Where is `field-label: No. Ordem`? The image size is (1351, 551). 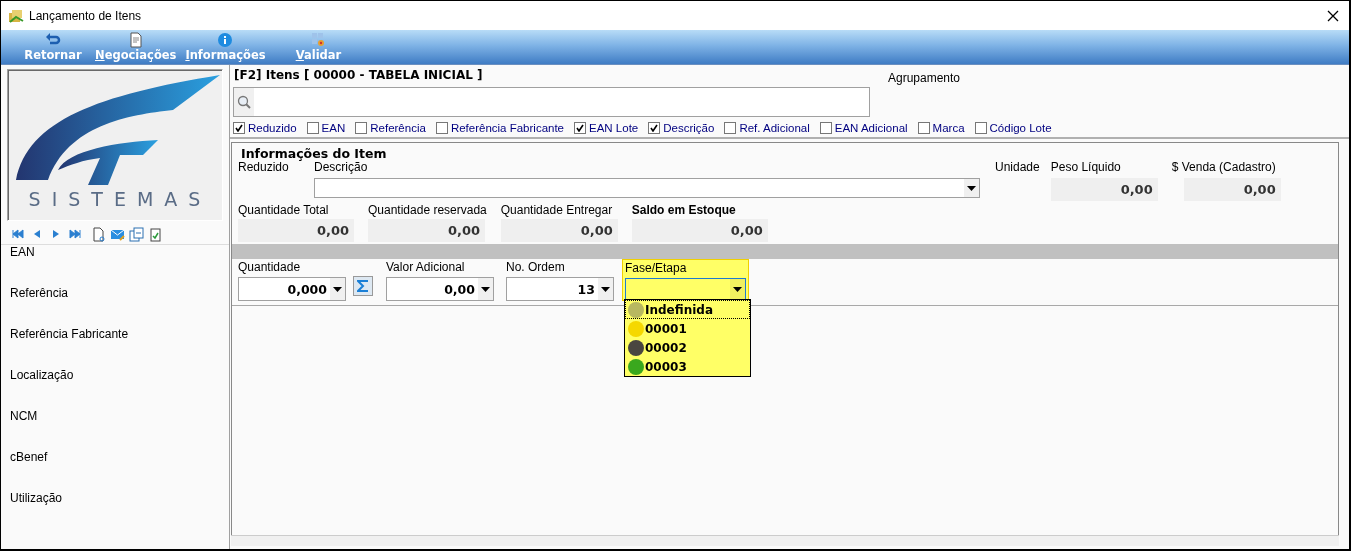
field-label: No. Ordem is located at coordinates (536, 267).